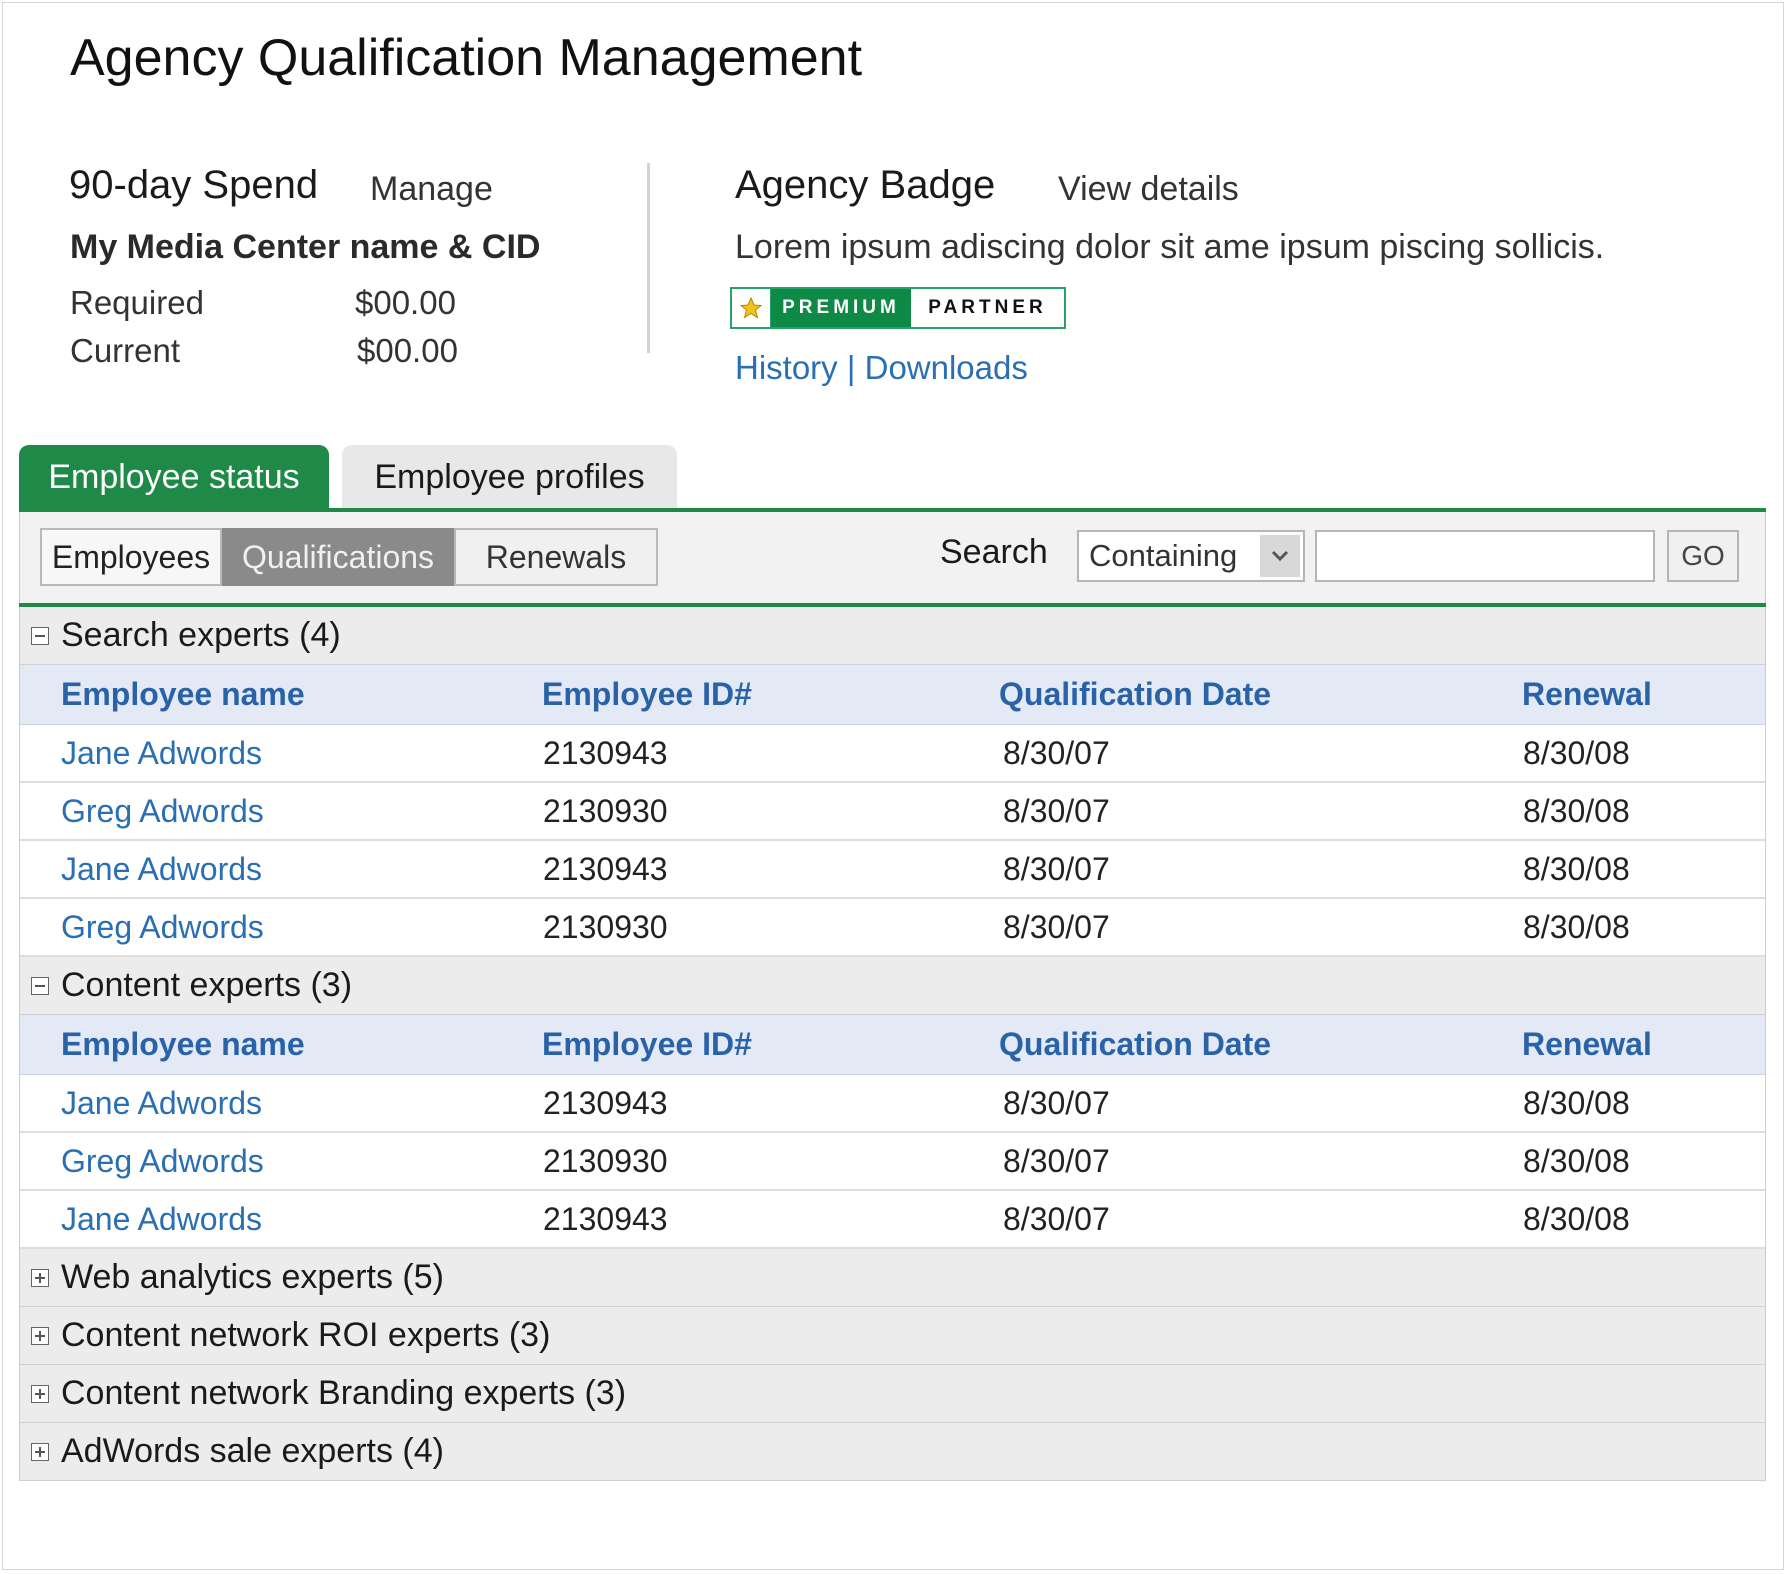 This screenshot has height=1574, width=1788. Describe the element at coordinates (1703, 556) in the screenshot. I see `go-button: GO` at that location.